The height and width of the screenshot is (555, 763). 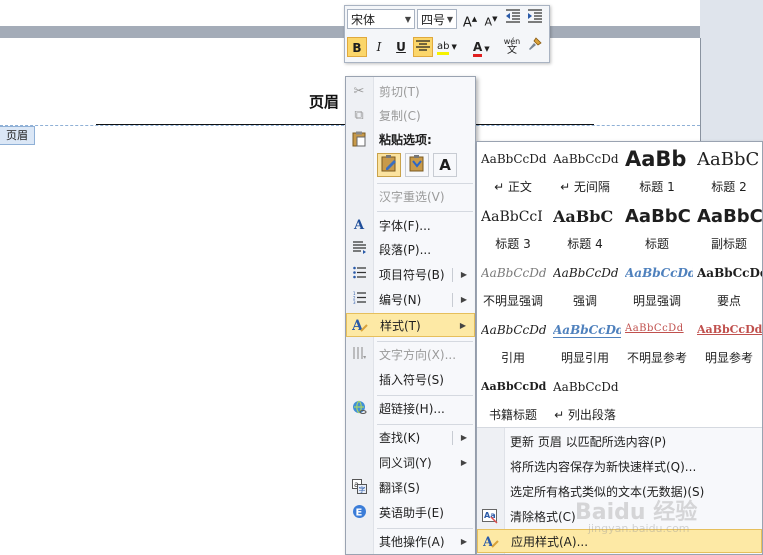 I want to click on menu-item-find: 查找(K) ▶, so click(x=410, y=438).